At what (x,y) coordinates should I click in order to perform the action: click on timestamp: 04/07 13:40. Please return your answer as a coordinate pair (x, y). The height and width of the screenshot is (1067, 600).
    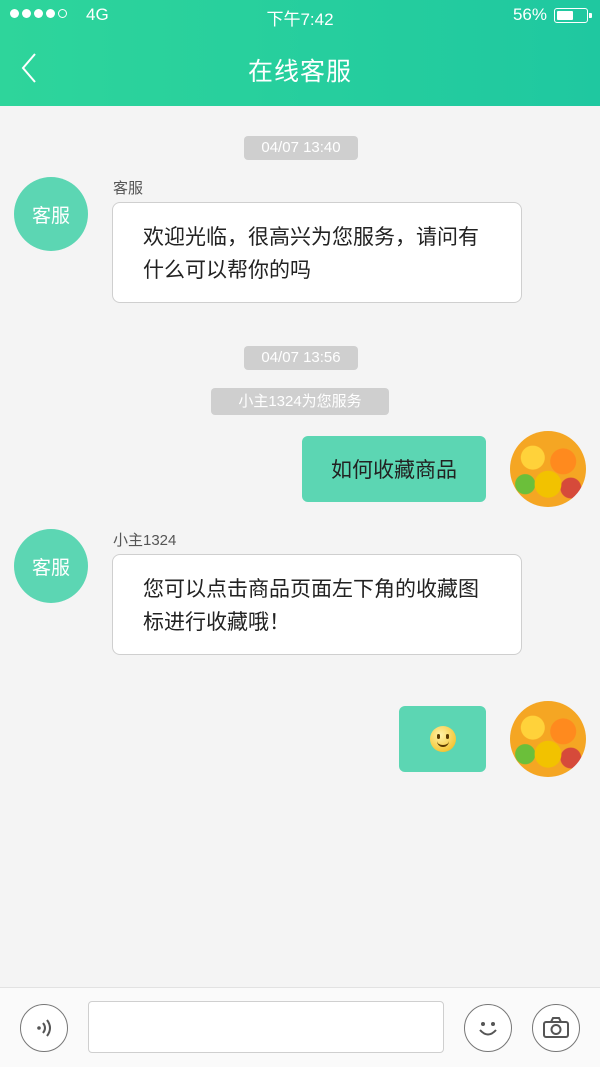
    Looking at the image, I should click on (301, 148).